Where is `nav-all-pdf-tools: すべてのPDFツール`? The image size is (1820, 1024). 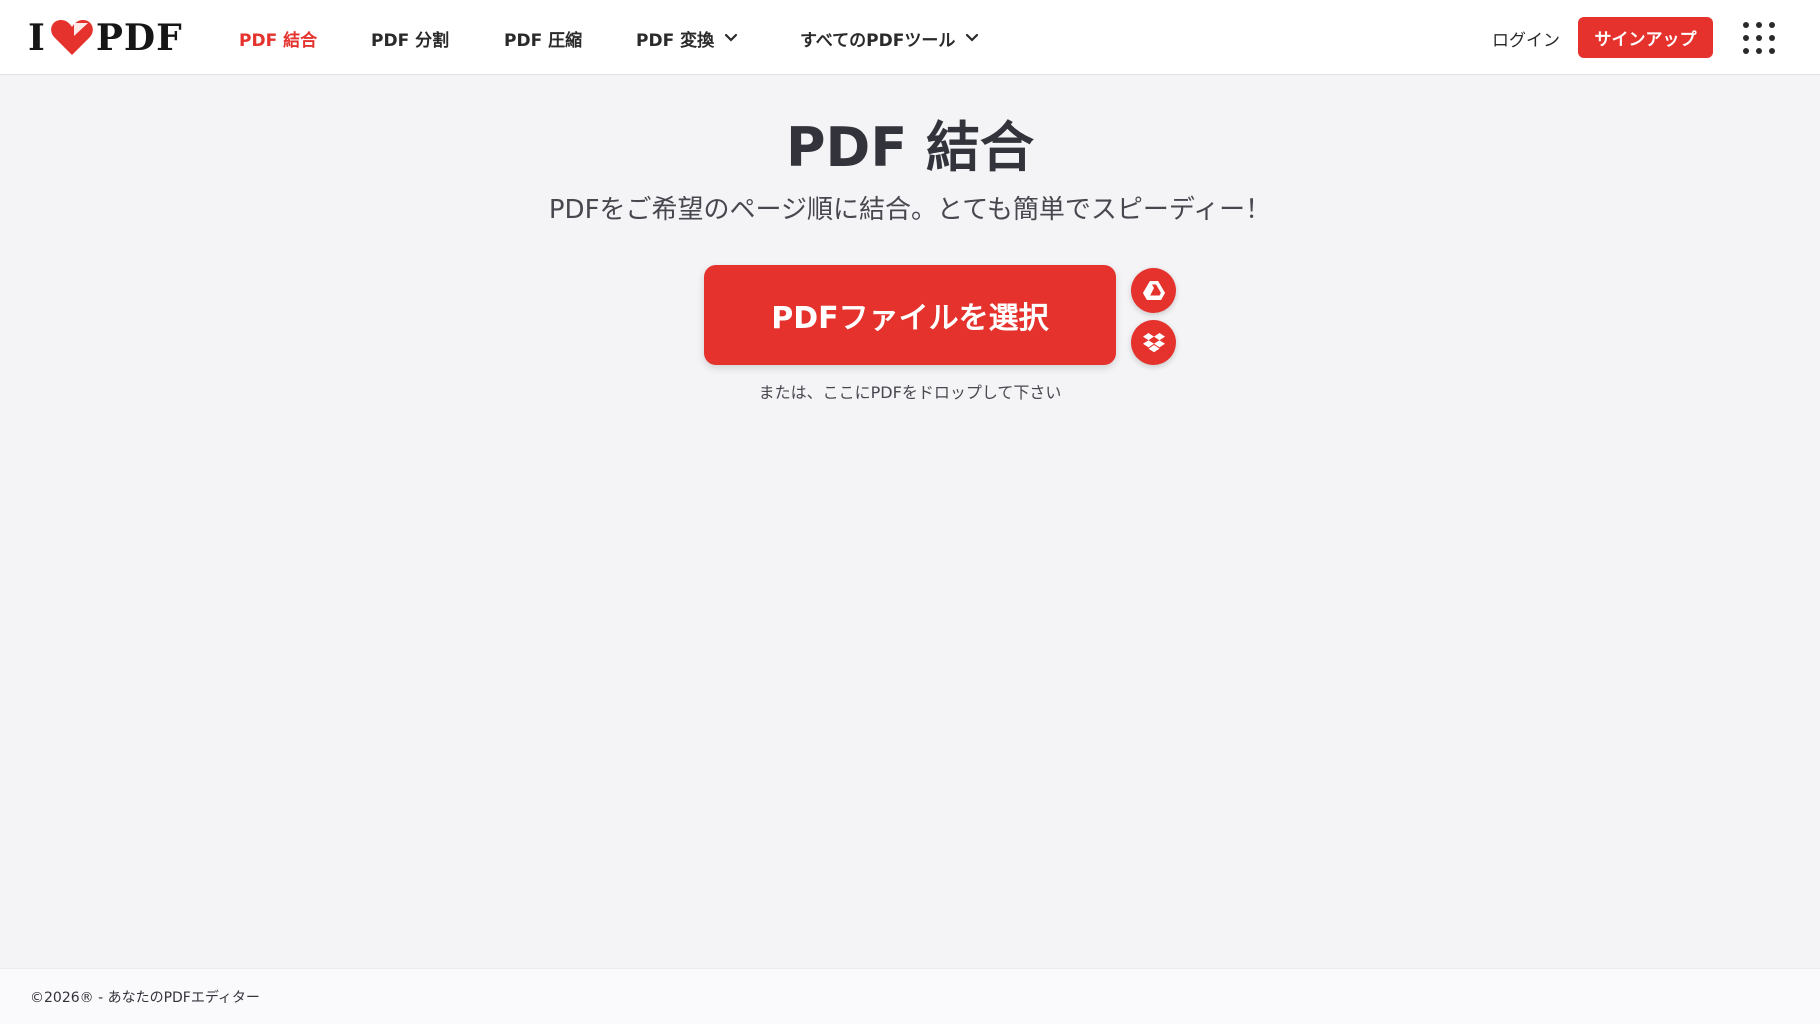 nav-all-pdf-tools: すべてのPDFツール is located at coordinates (889, 38).